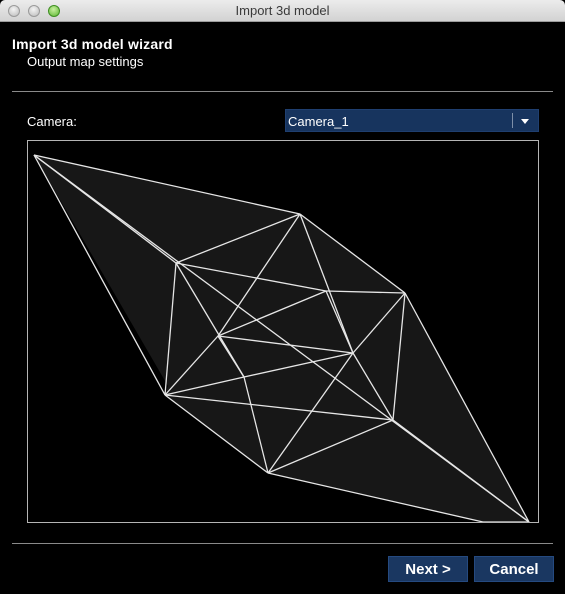 The height and width of the screenshot is (594, 565). Describe the element at coordinates (318, 121) in the screenshot. I see `camera-select-value: Camera_1` at that location.